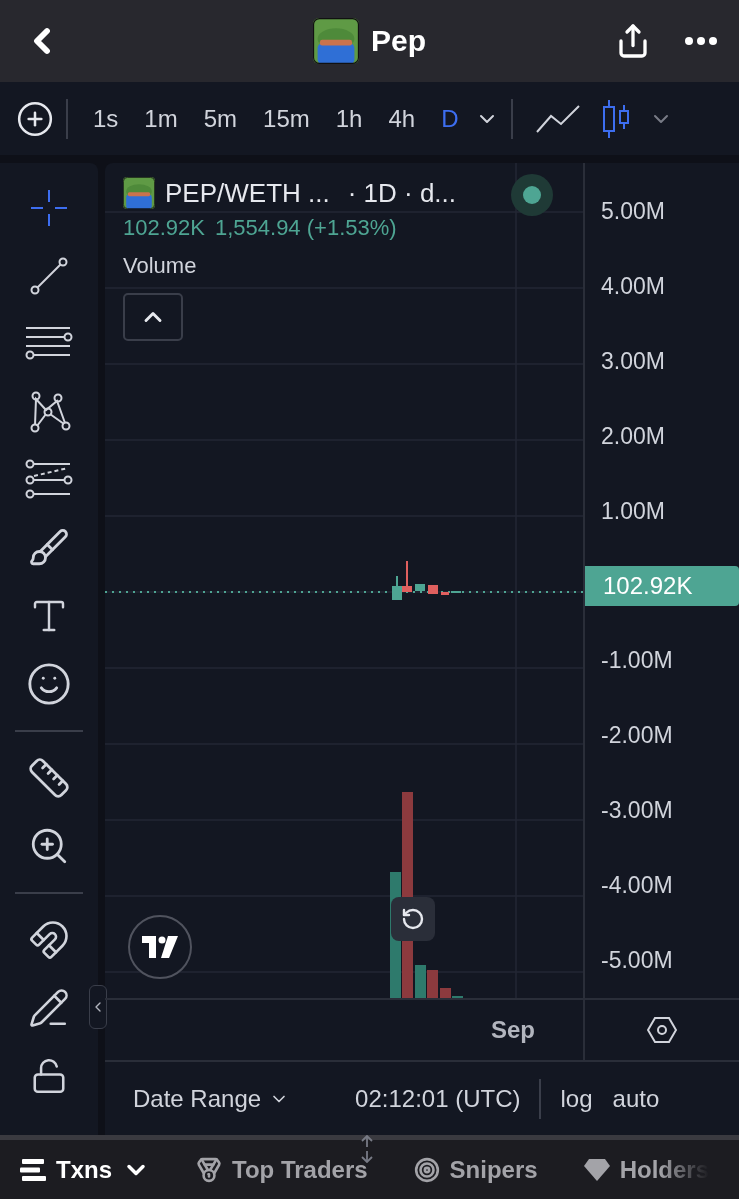 Image resolution: width=739 pixels, height=1199 pixels. What do you see at coordinates (636, 736) in the screenshot?
I see `axis-label: -2.00M` at bounding box center [636, 736].